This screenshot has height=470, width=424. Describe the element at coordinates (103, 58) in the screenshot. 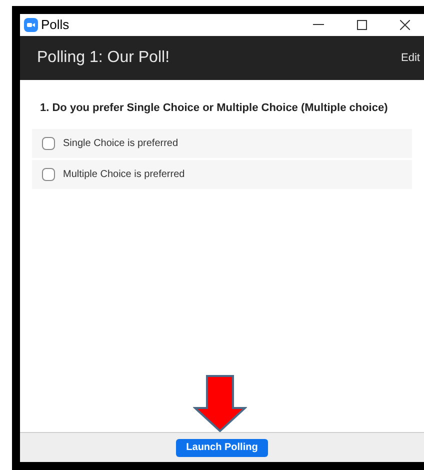

I see `poll-title: Polling 1: Our Poll!` at that location.